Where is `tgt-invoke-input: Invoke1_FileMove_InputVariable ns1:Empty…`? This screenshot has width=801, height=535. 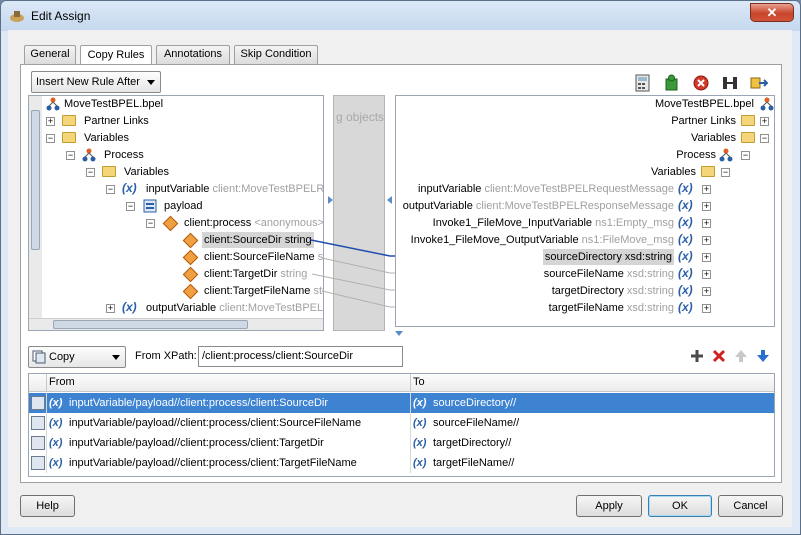
tgt-invoke-input: Invoke1_FileMove_InputVariable ns1:Empty… is located at coordinates (553, 223).